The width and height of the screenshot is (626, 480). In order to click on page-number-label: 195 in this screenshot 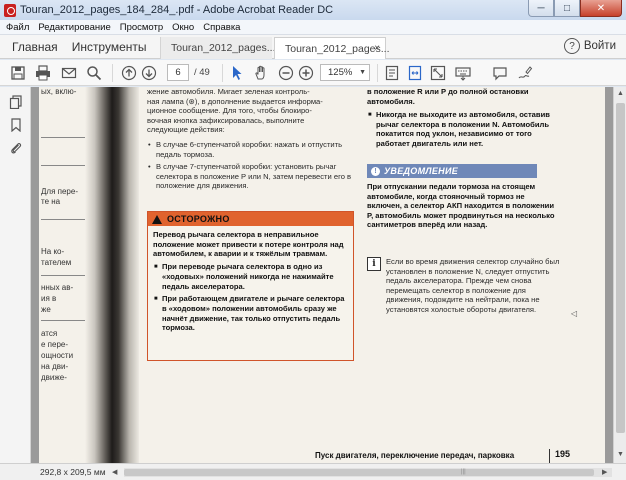, I will do `click(559, 456)`.